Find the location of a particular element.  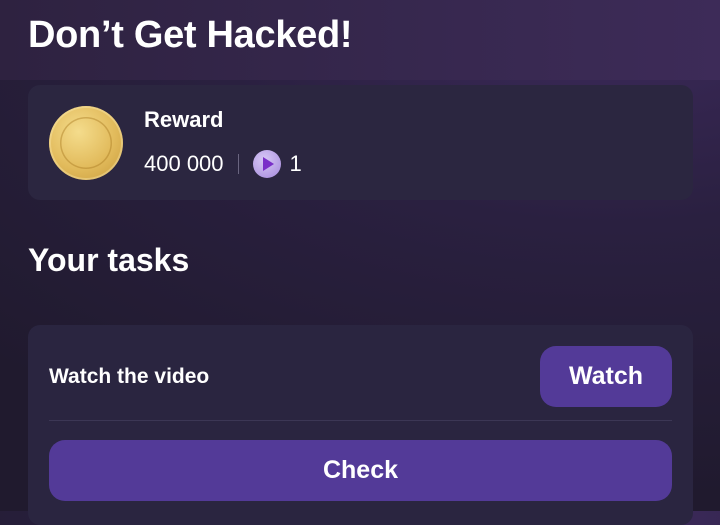

reward-label: Reward is located at coordinates (184, 119).